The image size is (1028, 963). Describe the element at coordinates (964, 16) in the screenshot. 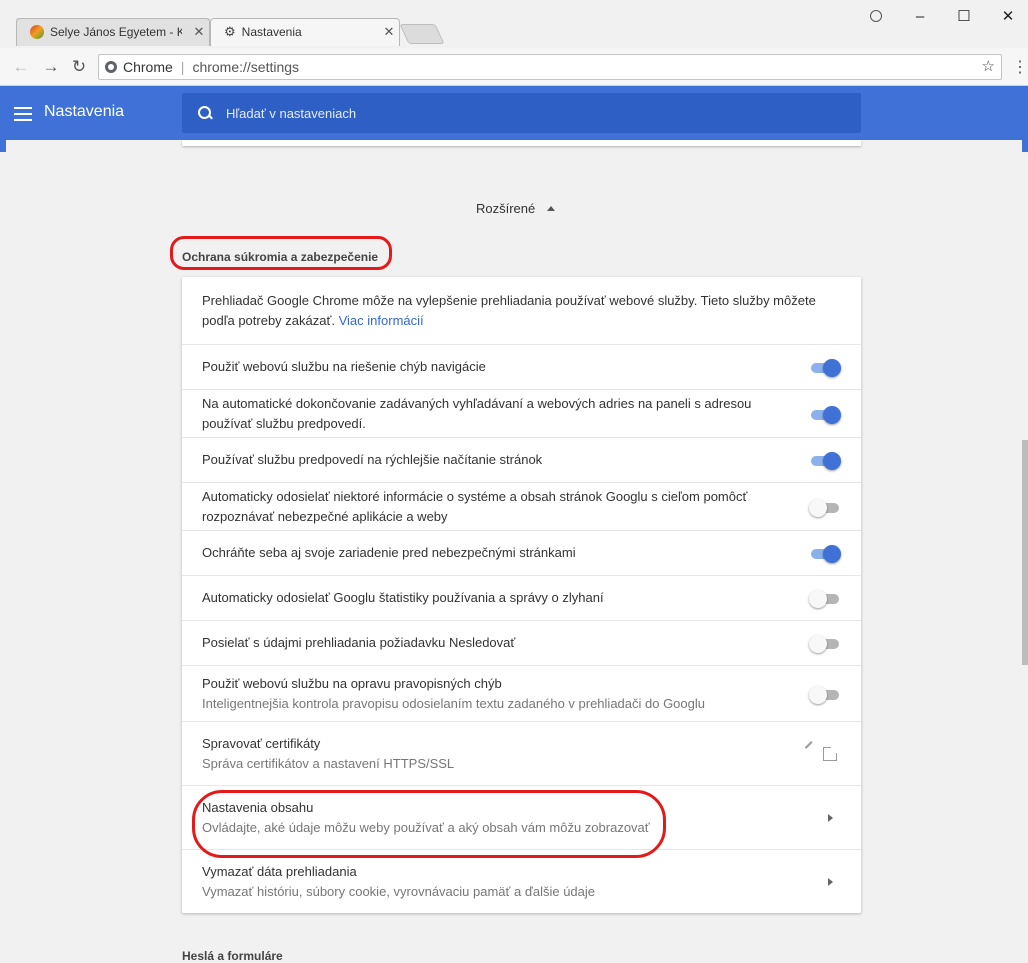

I see `maximize-button: ☐` at that location.